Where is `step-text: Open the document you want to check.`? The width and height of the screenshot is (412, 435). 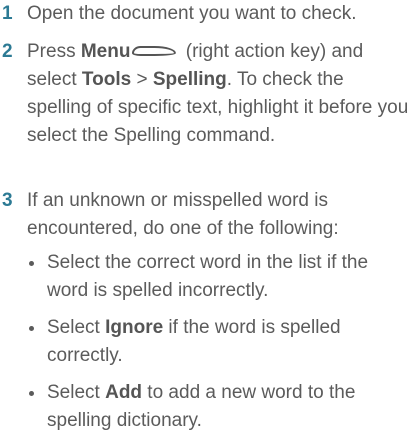 step-text: Open the document you want to check. is located at coordinates (192, 13).